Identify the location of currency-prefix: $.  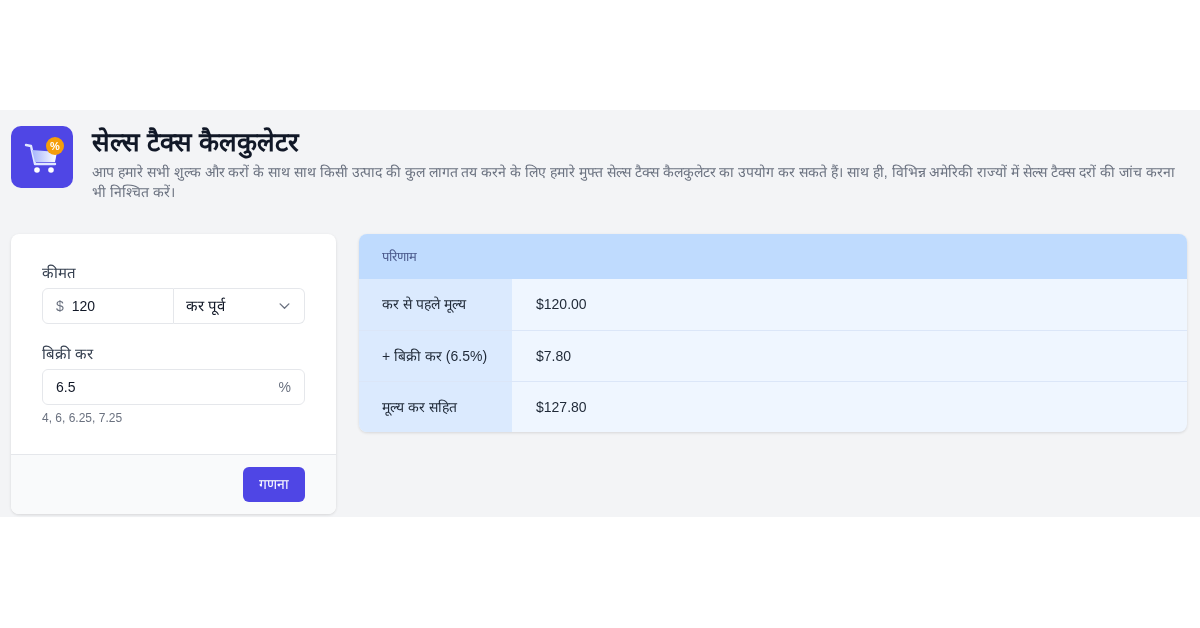
(60, 306).